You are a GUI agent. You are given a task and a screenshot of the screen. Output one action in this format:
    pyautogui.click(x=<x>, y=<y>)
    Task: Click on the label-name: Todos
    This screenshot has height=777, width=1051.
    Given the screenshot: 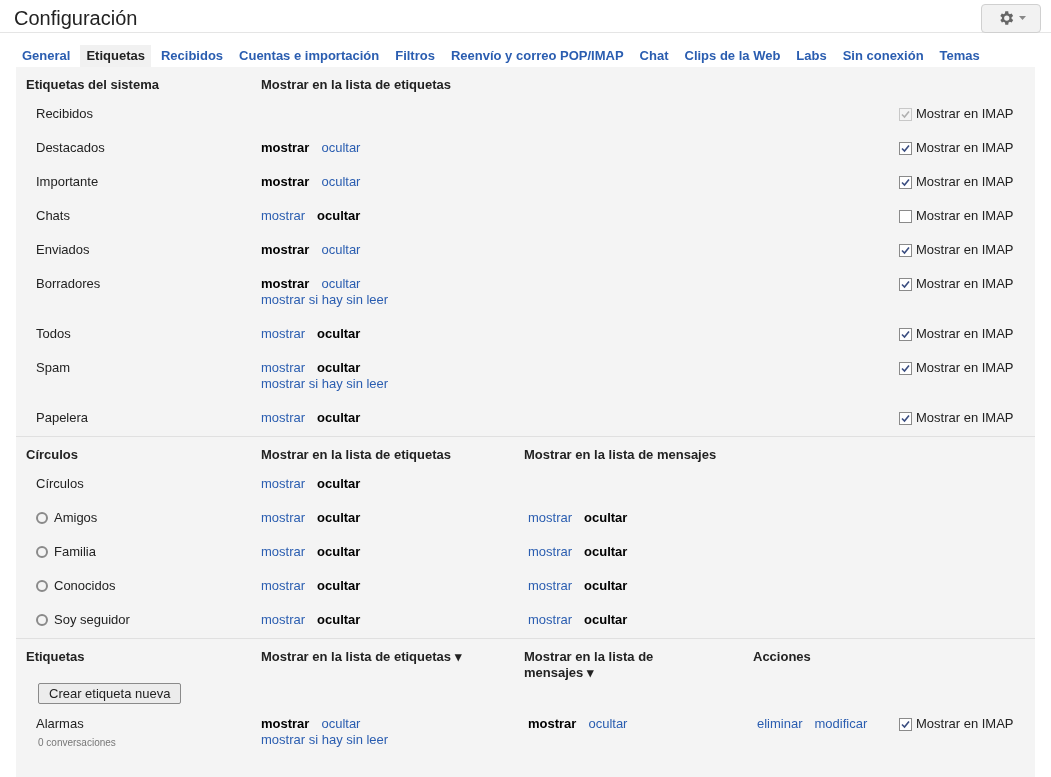 What is the action you would take?
    pyautogui.click(x=53, y=334)
    